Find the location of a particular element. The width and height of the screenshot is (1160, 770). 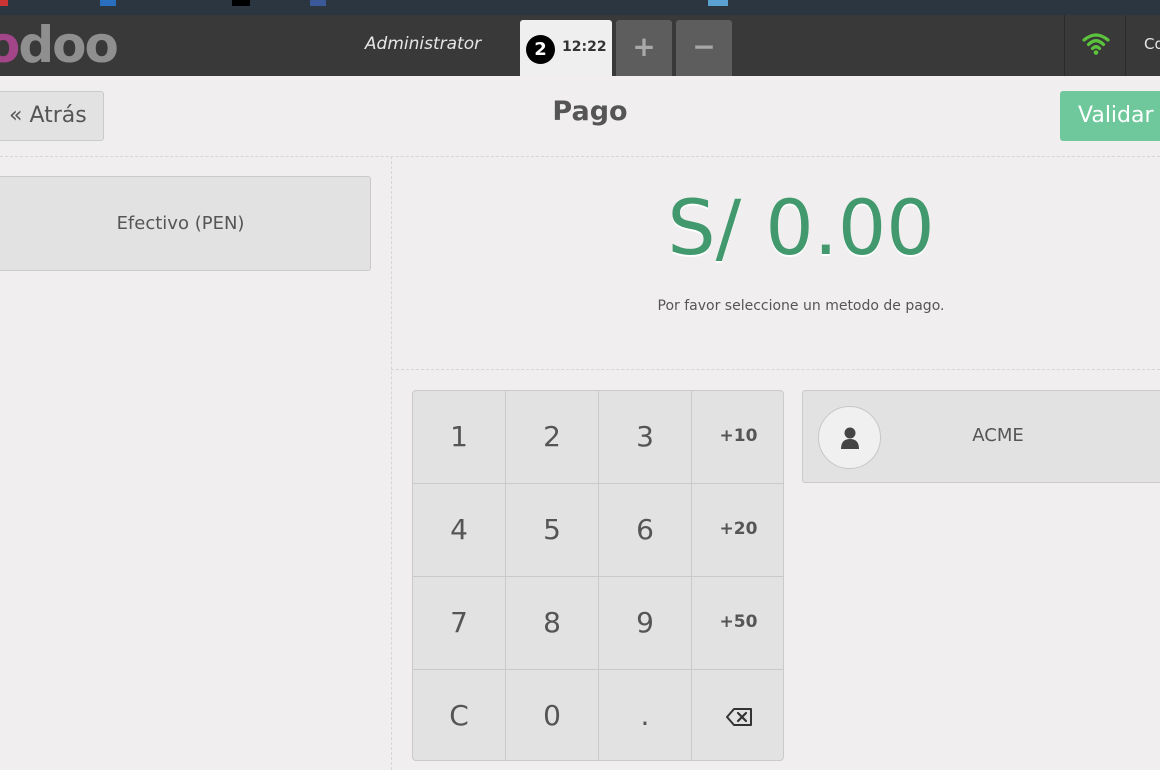

wifi-icon is located at coordinates (1096, 44).